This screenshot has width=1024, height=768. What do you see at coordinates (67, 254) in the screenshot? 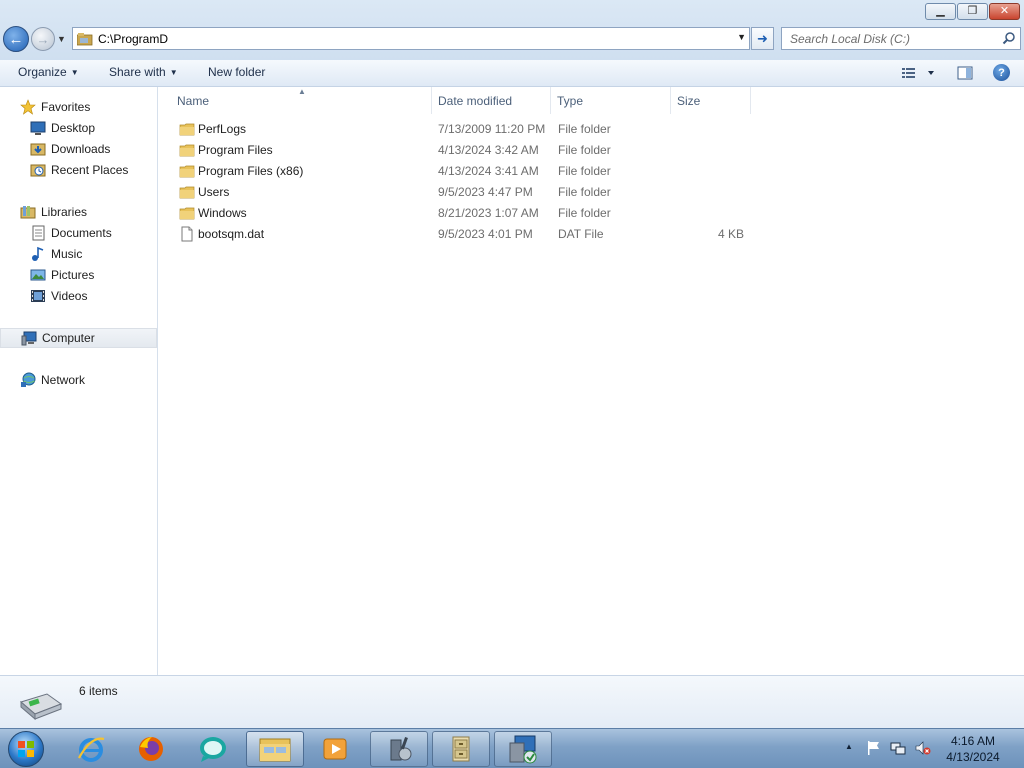
I see `sidebar-item-label: Music` at bounding box center [67, 254].